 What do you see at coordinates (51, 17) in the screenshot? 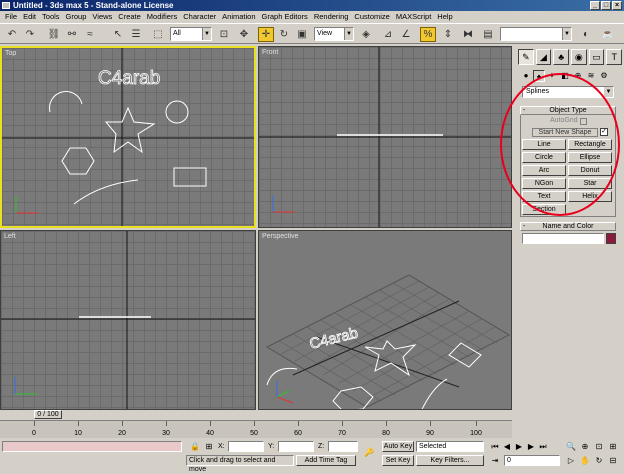
I see `menu-tools: Tools` at bounding box center [51, 17].